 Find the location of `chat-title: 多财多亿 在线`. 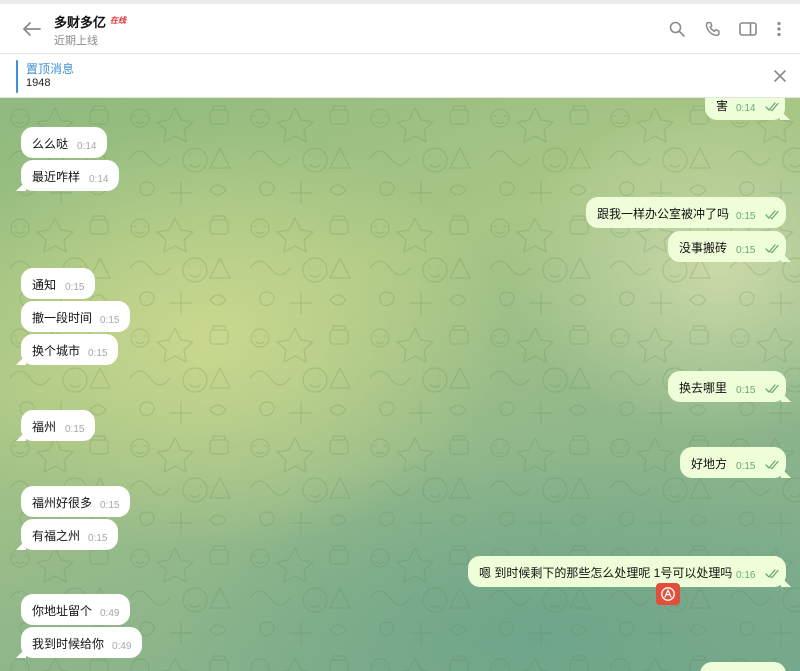

chat-title: 多财多亿 在线 is located at coordinates (90, 21).